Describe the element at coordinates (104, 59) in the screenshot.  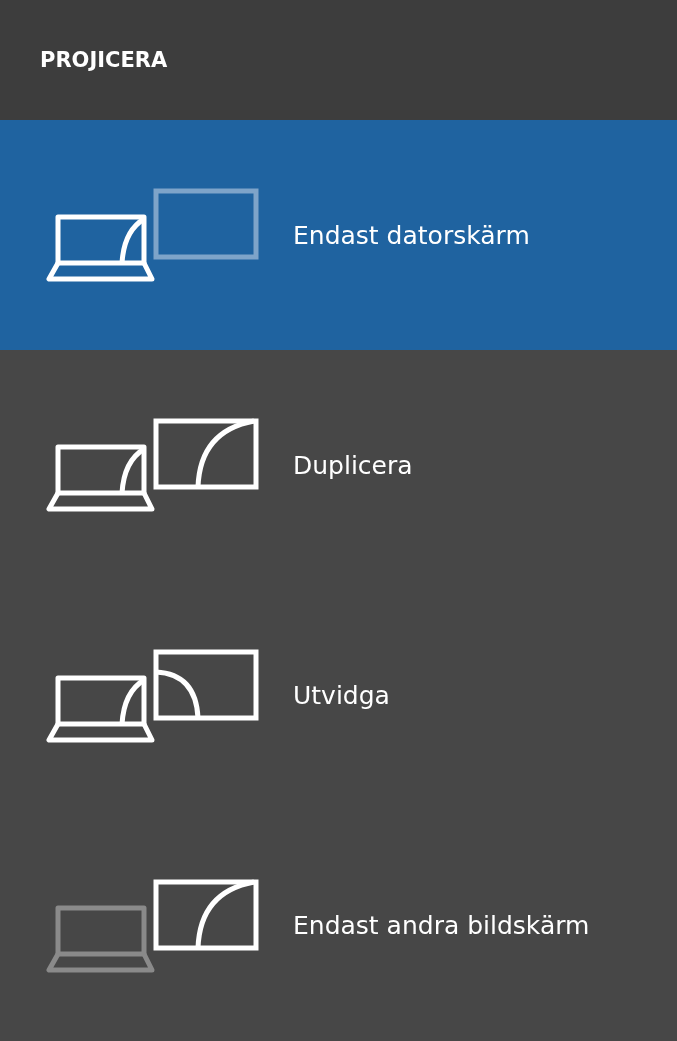
I see `panel-title: PROJICERA` at that location.